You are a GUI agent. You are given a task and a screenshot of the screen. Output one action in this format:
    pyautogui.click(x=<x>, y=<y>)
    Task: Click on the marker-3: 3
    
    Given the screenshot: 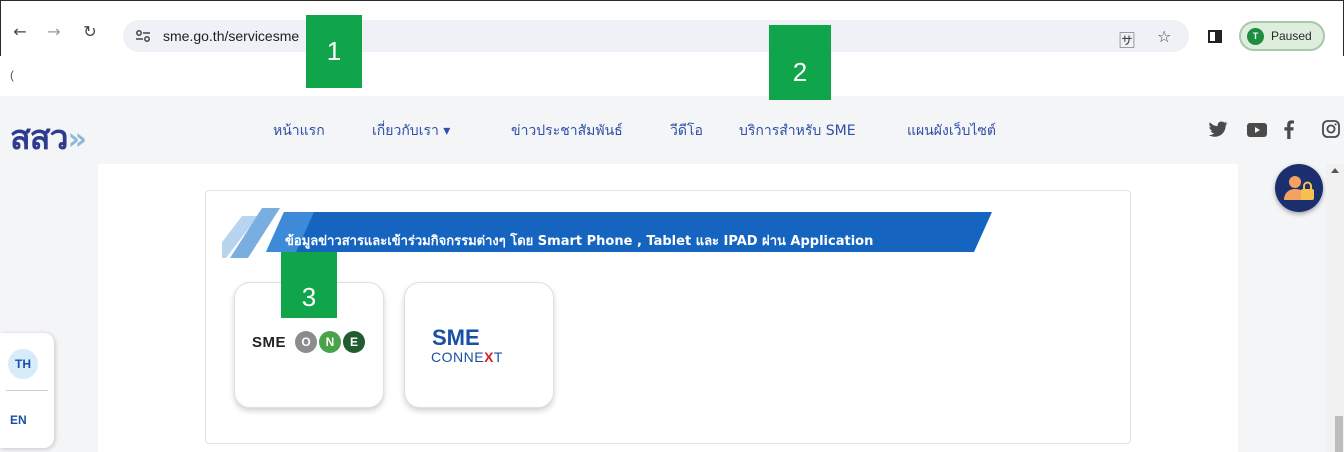 What is the action you would take?
    pyautogui.click(x=309, y=285)
    